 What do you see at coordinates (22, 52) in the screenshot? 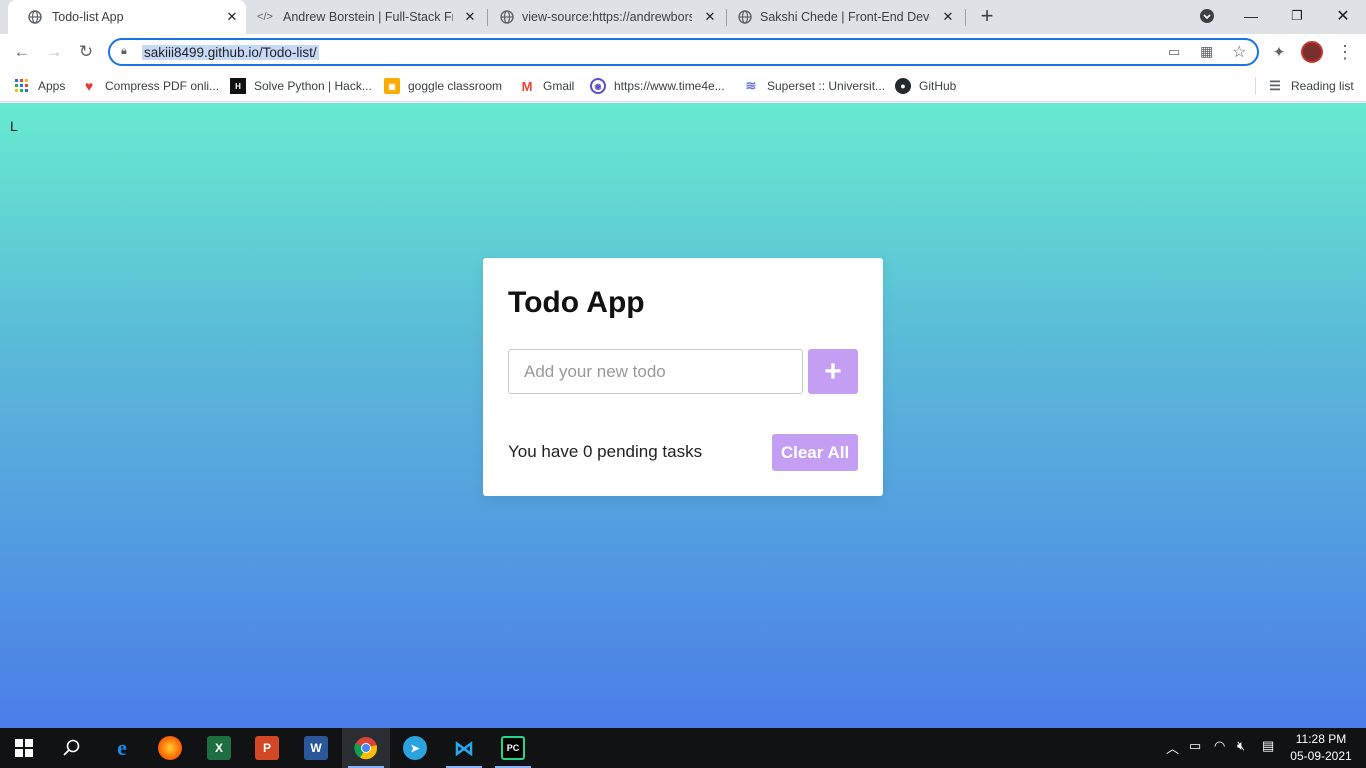
I see `back-icon: ←` at bounding box center [22, 52].